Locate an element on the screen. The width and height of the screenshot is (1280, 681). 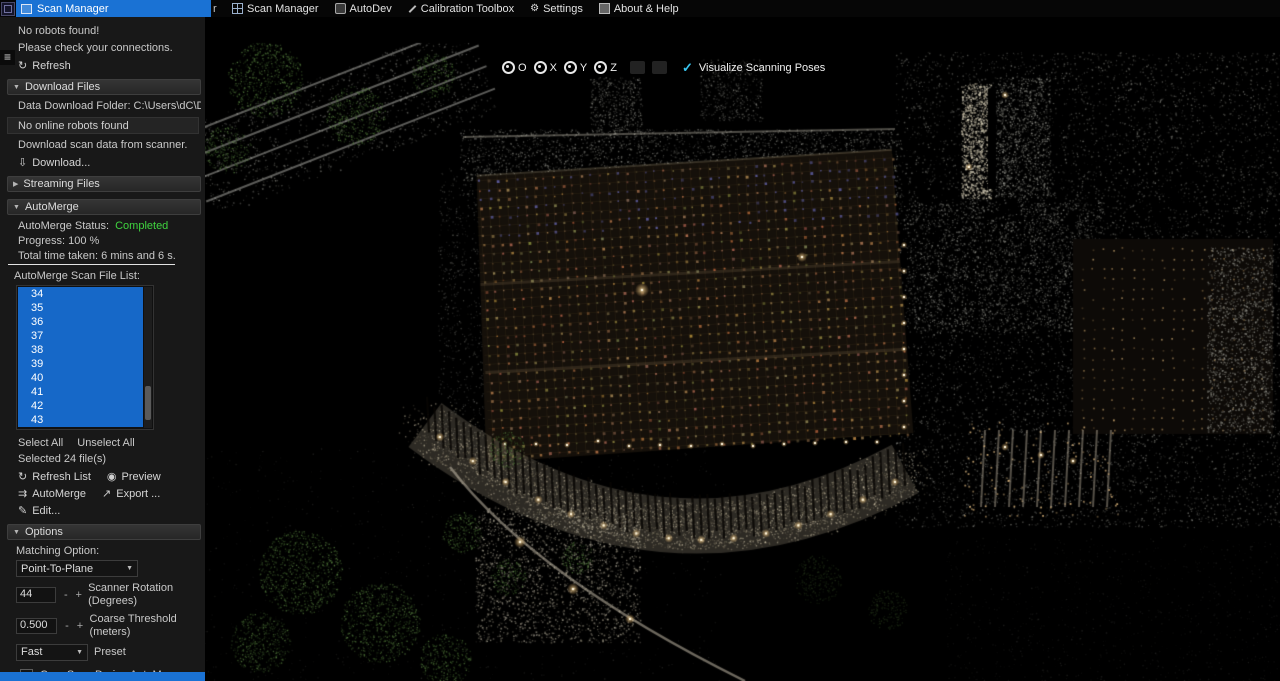
file-list-item: 40 is located at coordinates (80, 378).